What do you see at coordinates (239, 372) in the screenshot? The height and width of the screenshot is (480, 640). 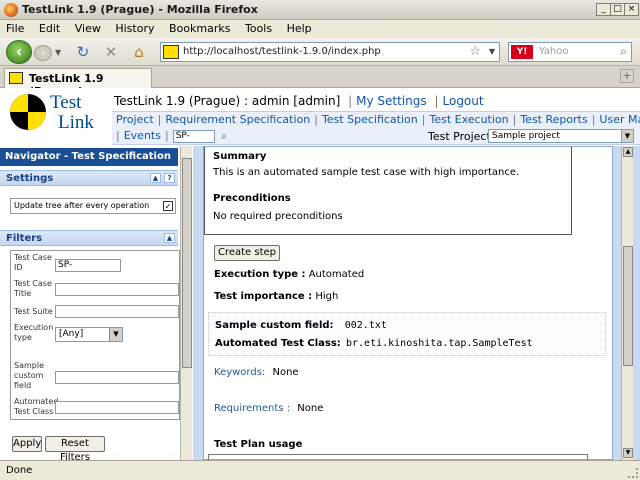 I see `keywords-label: Keywords:` at bounding box center [239, 372].